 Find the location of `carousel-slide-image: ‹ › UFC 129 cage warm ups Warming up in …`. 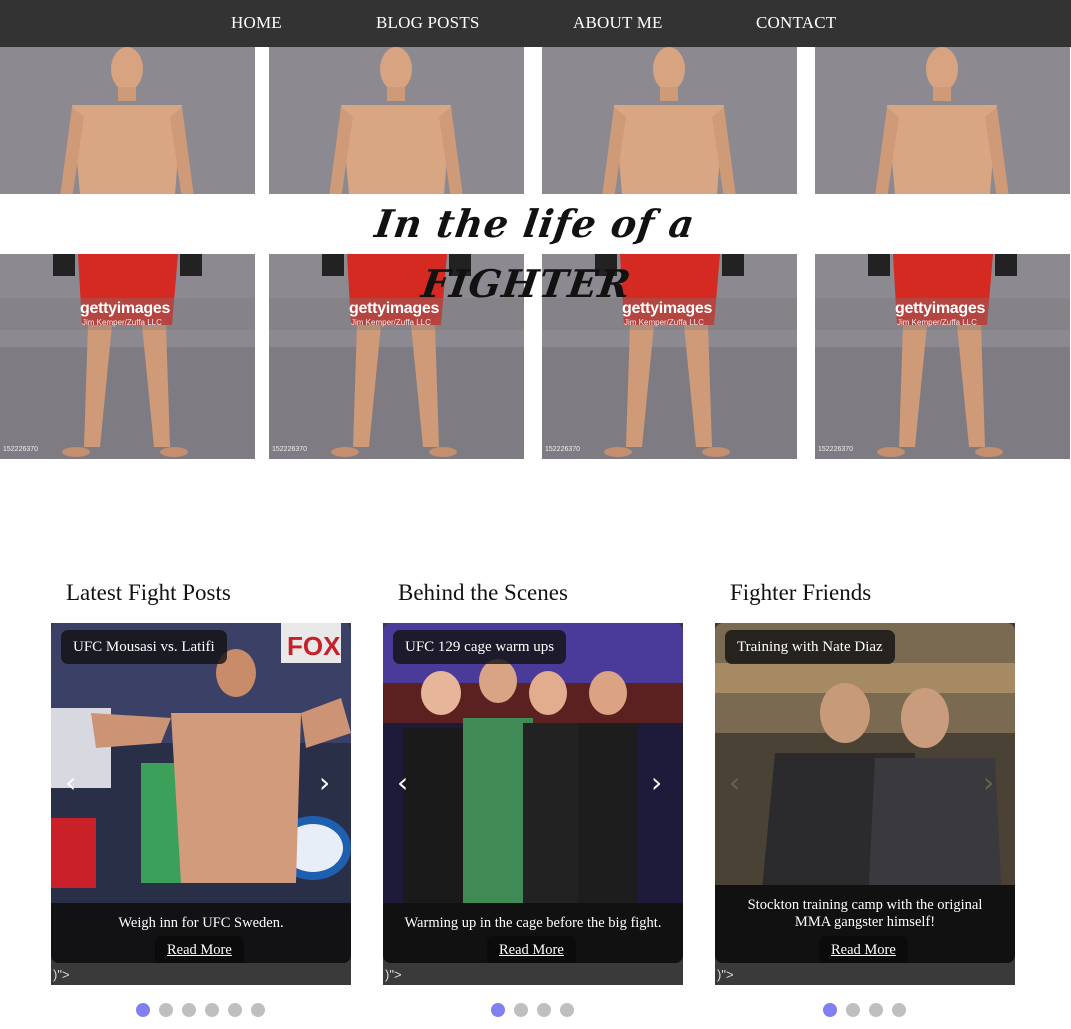

carousel-slide-image: ‹ › UFC 129 cage warm ups Warming up in … is located at coordinates (533, 793).